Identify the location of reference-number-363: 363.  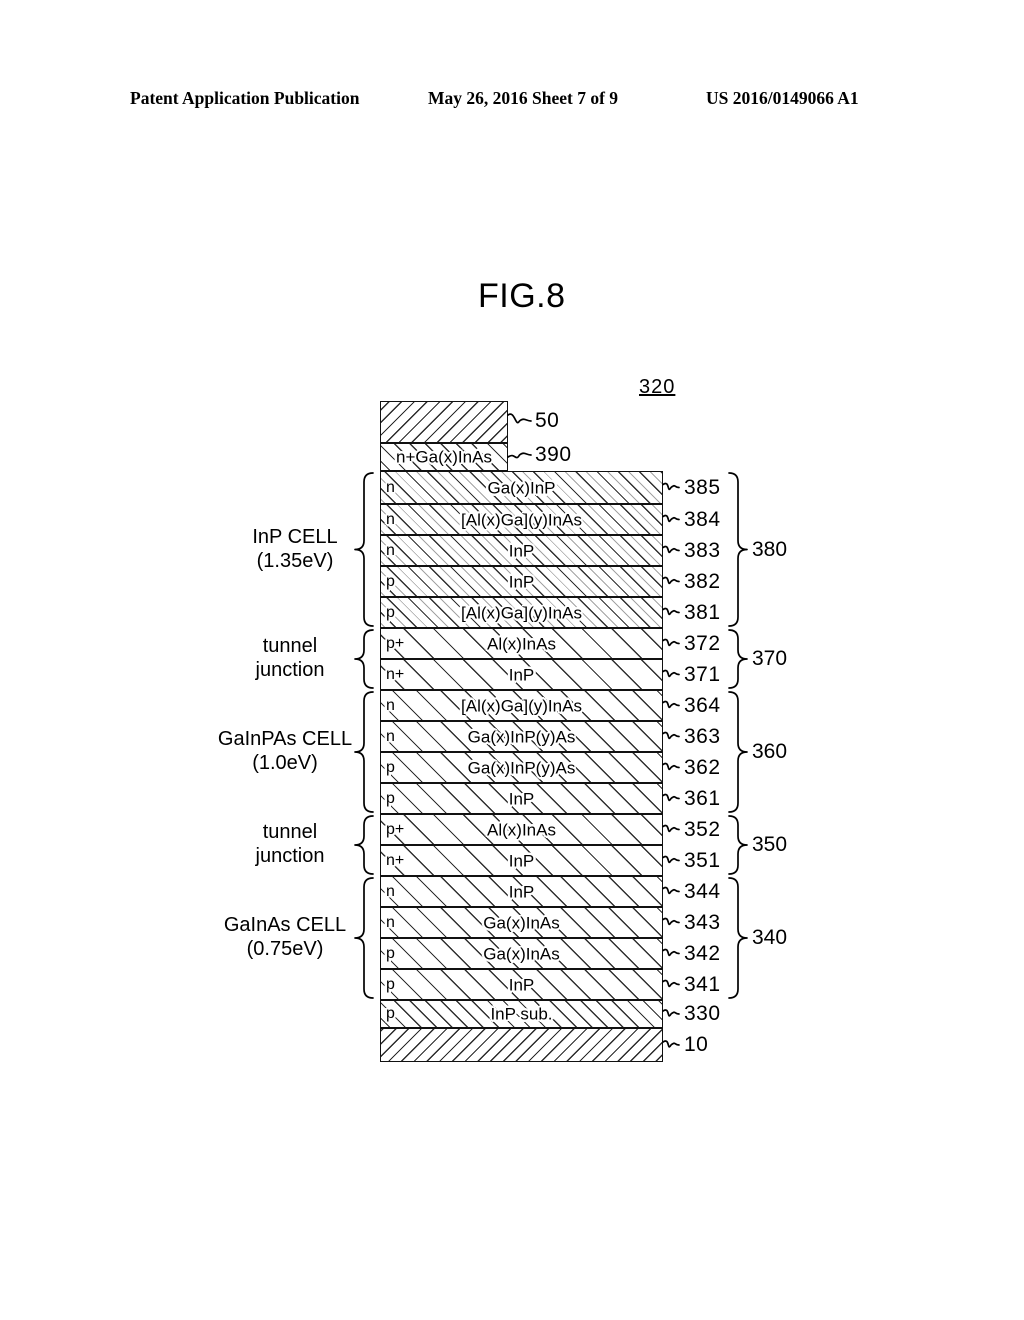
(702, 736).